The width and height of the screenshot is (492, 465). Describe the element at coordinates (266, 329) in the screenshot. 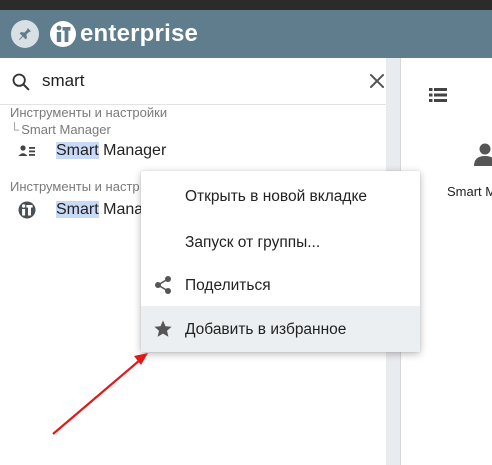

I see `menu-item-label: Добавить в избранное` at that location.